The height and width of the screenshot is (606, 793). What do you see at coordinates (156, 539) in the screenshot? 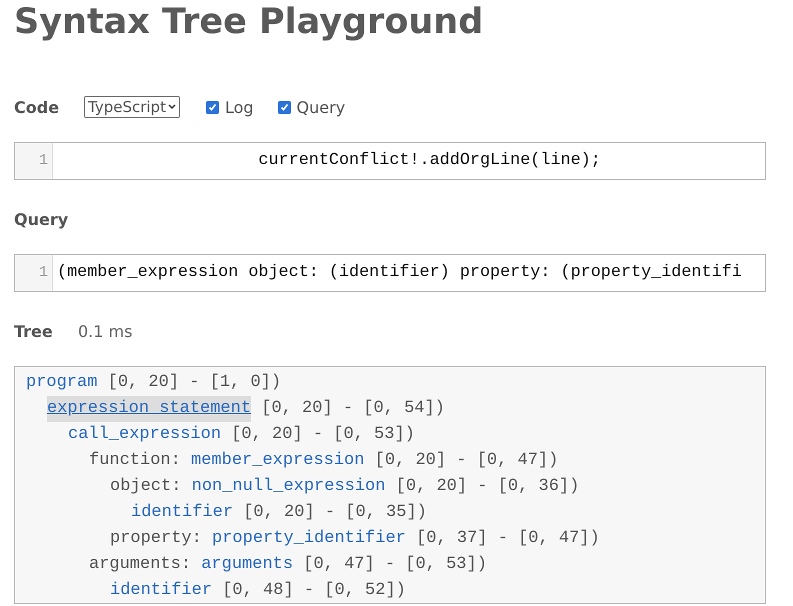
I see `field-name: property:` at bounding box center [156, 539].